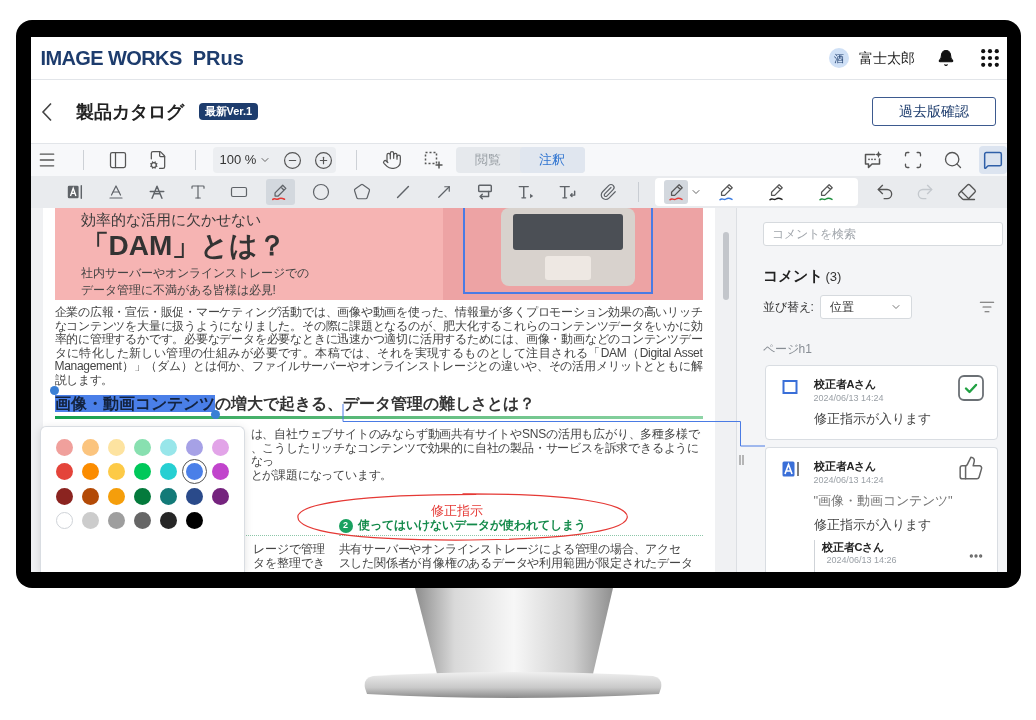 This screenshot has height=720, width=1036. I want to click on comment-date: 2024/06/13 14:24, so click(848, 480).